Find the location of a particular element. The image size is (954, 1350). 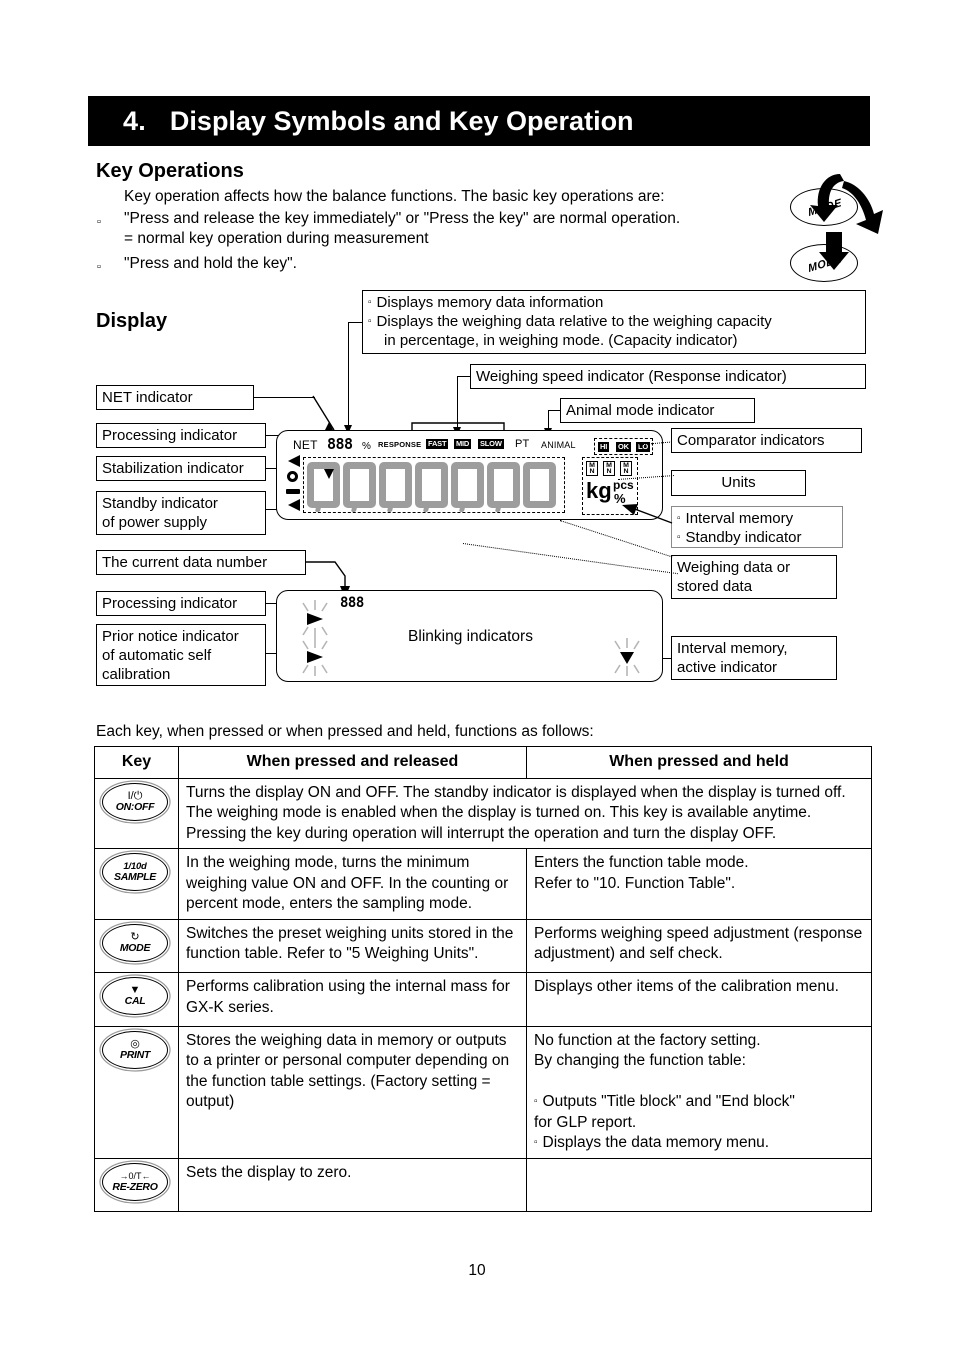

callout-interval-line-1: Standby indicator is located at coordinates (743, 537).